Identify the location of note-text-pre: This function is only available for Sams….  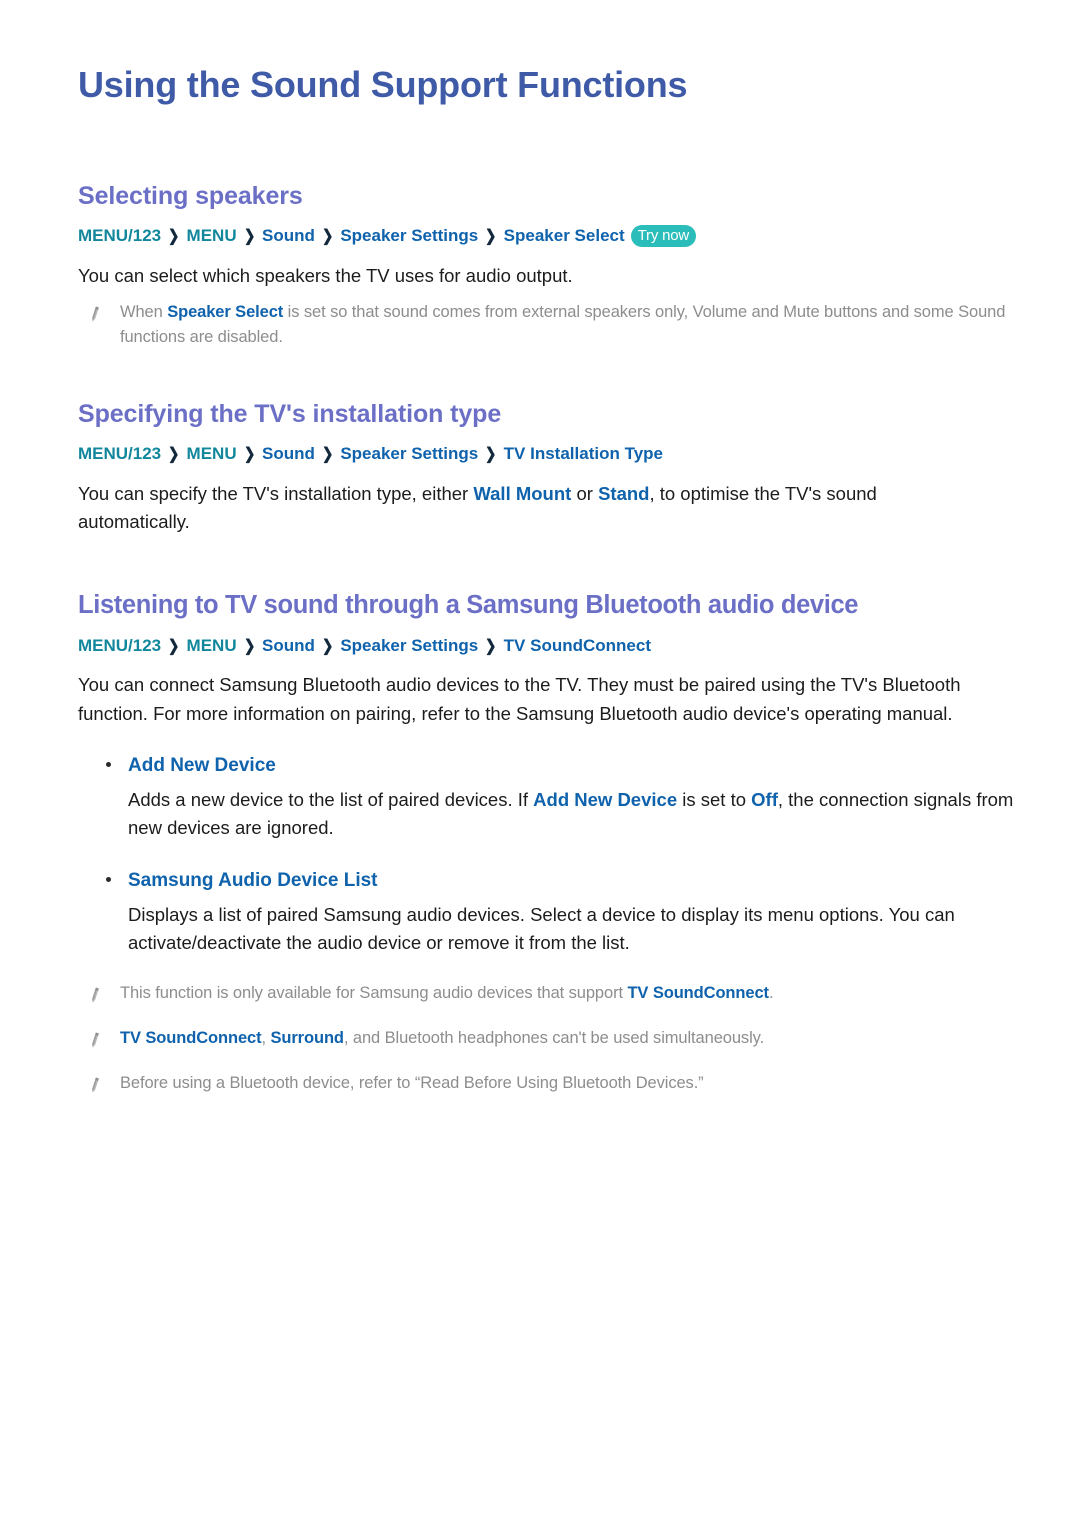
(374, 993).